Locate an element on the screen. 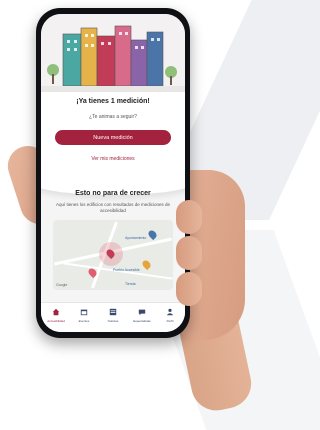 The width and height of the screenshot is (320, 430). nav-item-profile: Perfil is located at coordinates (170, 315).